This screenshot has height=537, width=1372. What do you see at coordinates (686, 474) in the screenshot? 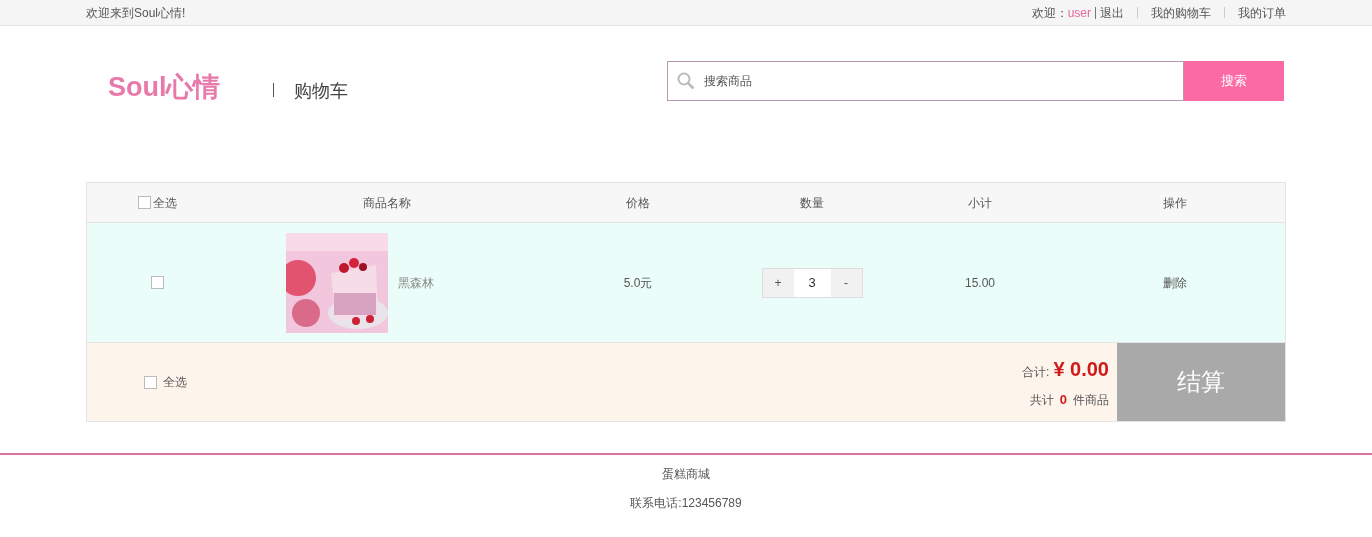
I see `footer-site-name: 蛋糕商城` at bounding box center [686, 474].